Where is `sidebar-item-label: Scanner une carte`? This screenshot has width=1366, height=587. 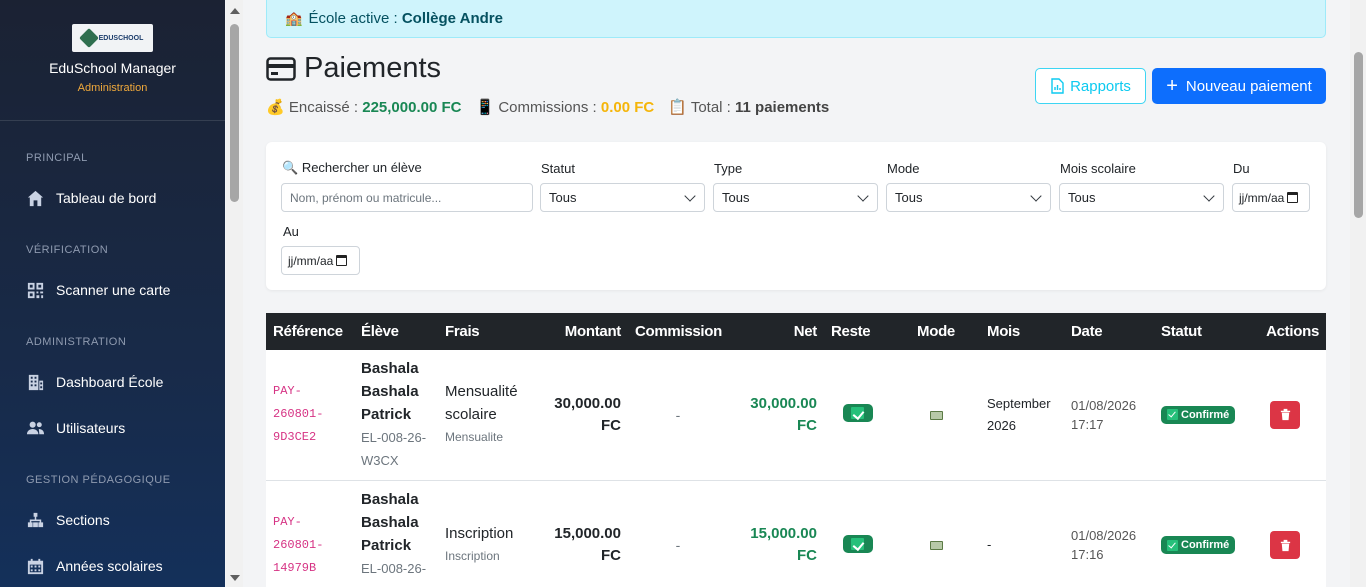
sidebar-item-label: Scanner une carte is located at coordinates (113, 290).